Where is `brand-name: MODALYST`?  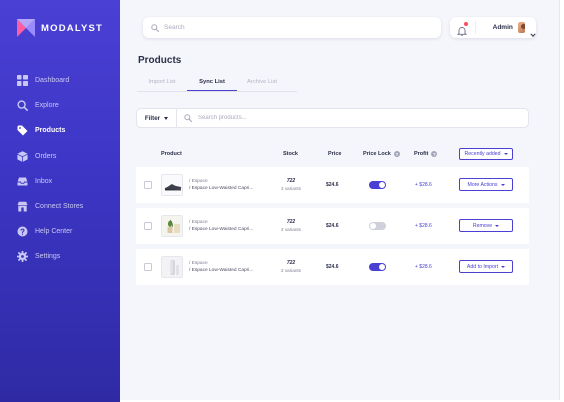
brand-name: MODALYST is located at coordinates (72, 28).